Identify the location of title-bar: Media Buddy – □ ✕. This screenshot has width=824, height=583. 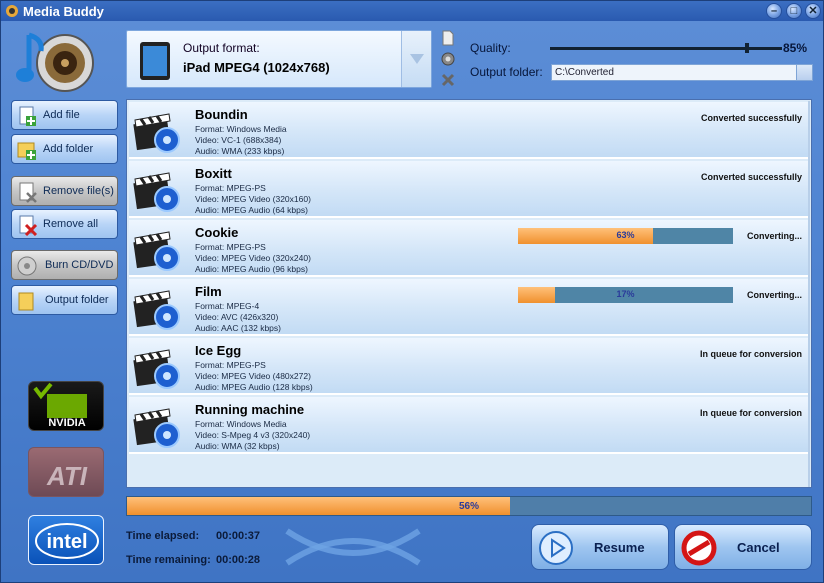
(412, 11).